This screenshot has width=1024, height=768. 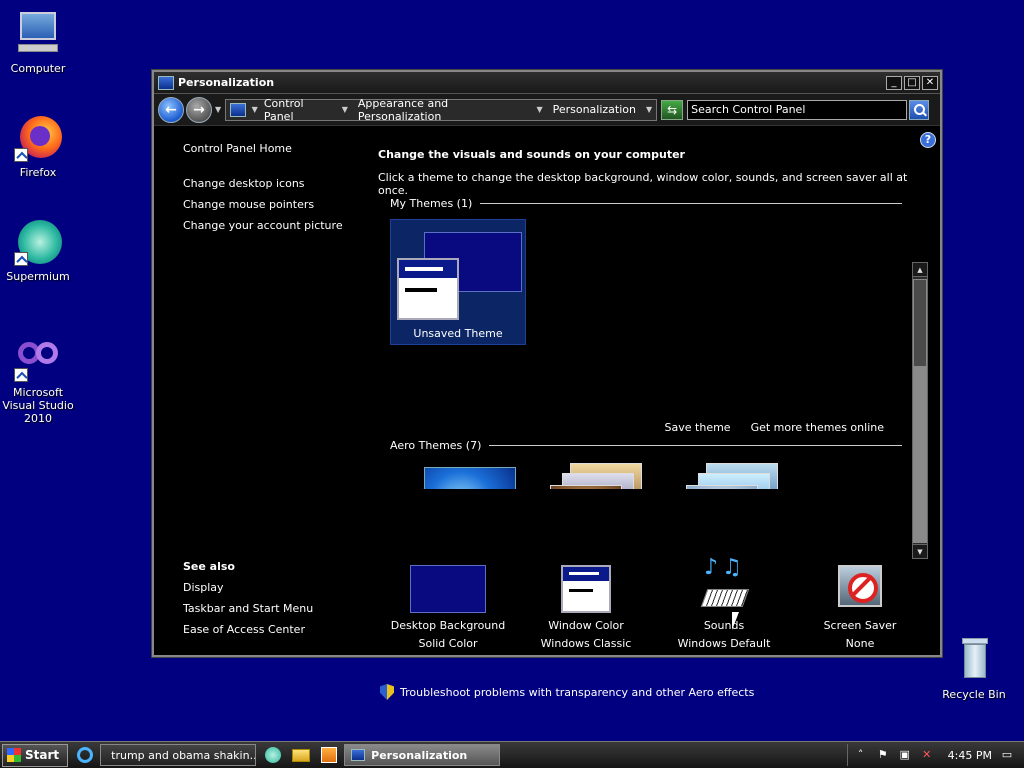 What do you see at coordinates (594, 109) in the screenshot?
I see `breadcrumb-personalization: Personalization` at bounding box center [594, 109].